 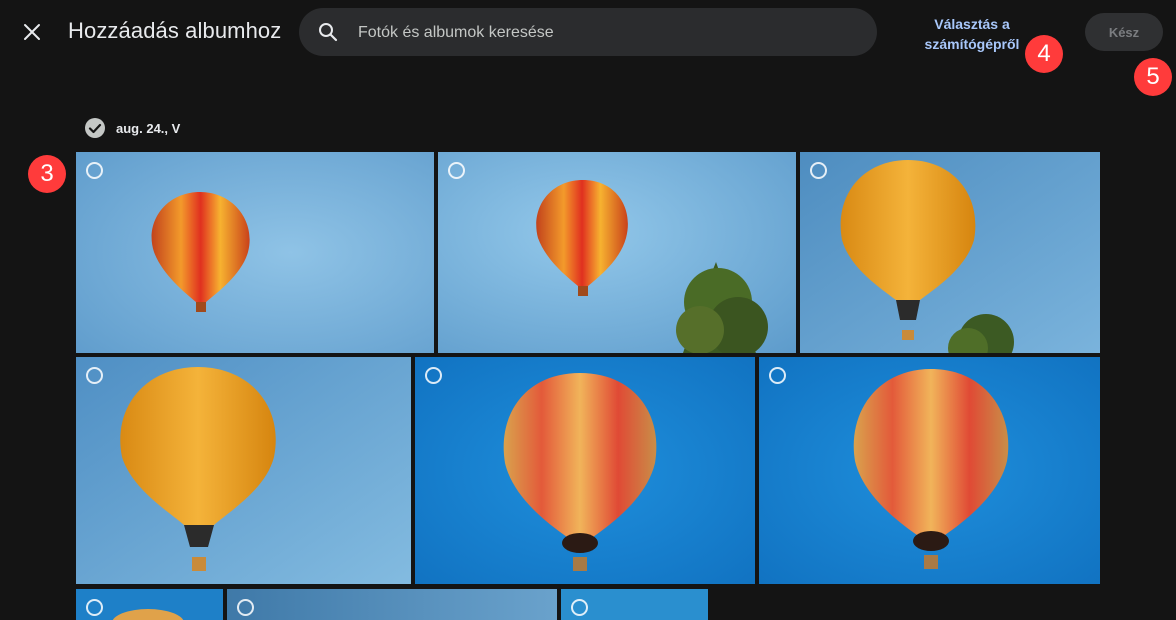 I want to click on annotation-badge-3: 3, so click(x=47, y=174).